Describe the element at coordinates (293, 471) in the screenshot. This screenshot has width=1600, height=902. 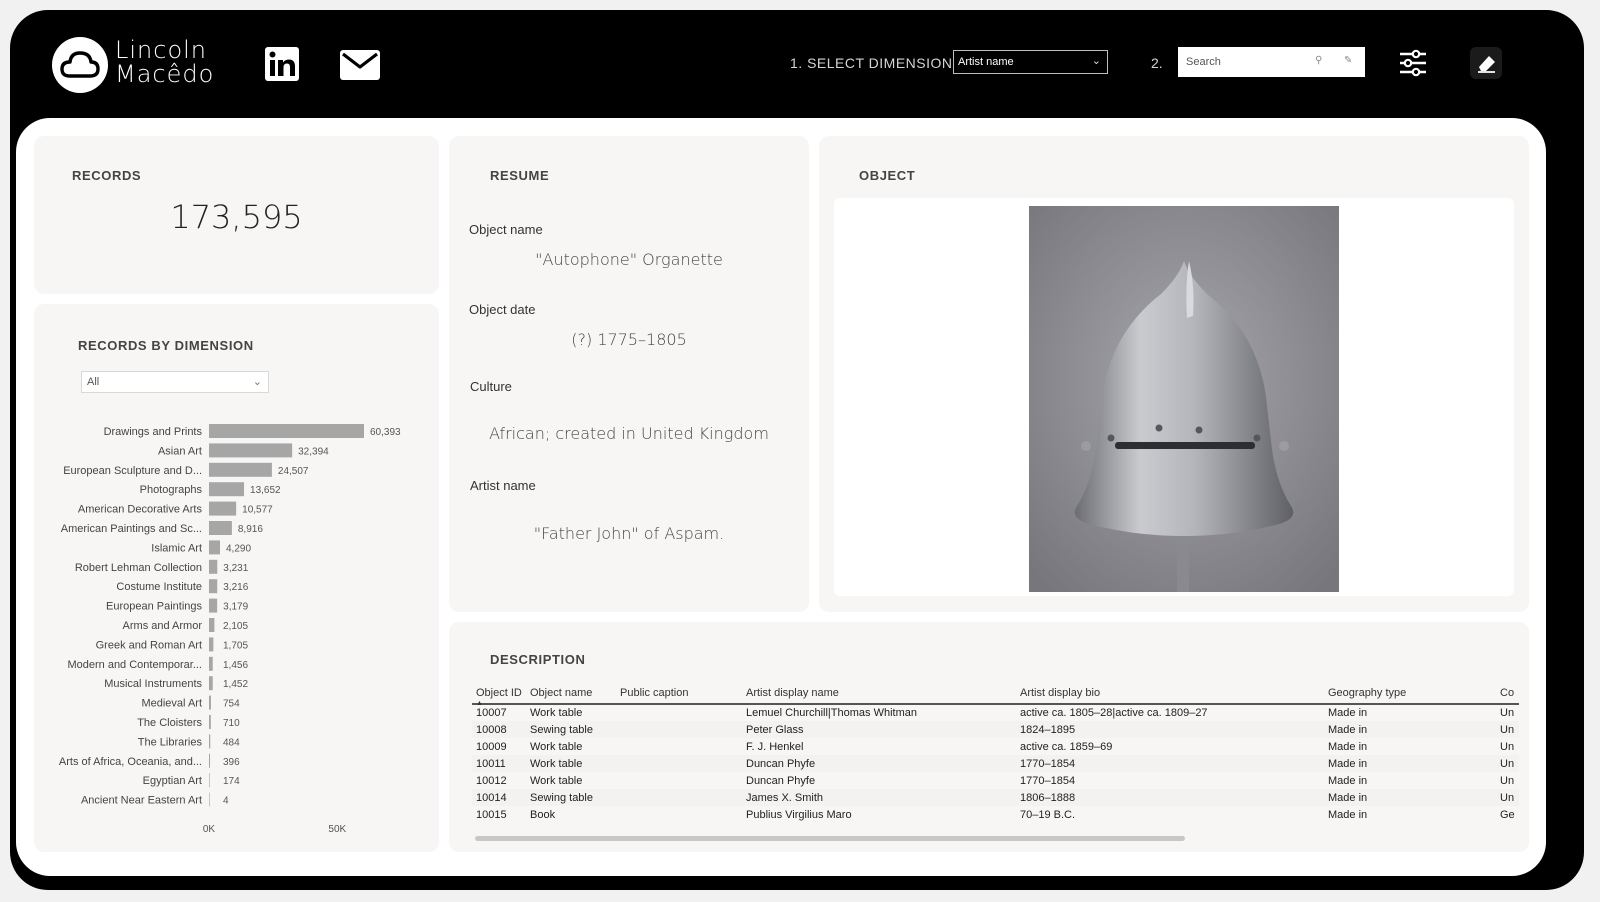
I see `bar-value-label: 24,507` at that location.